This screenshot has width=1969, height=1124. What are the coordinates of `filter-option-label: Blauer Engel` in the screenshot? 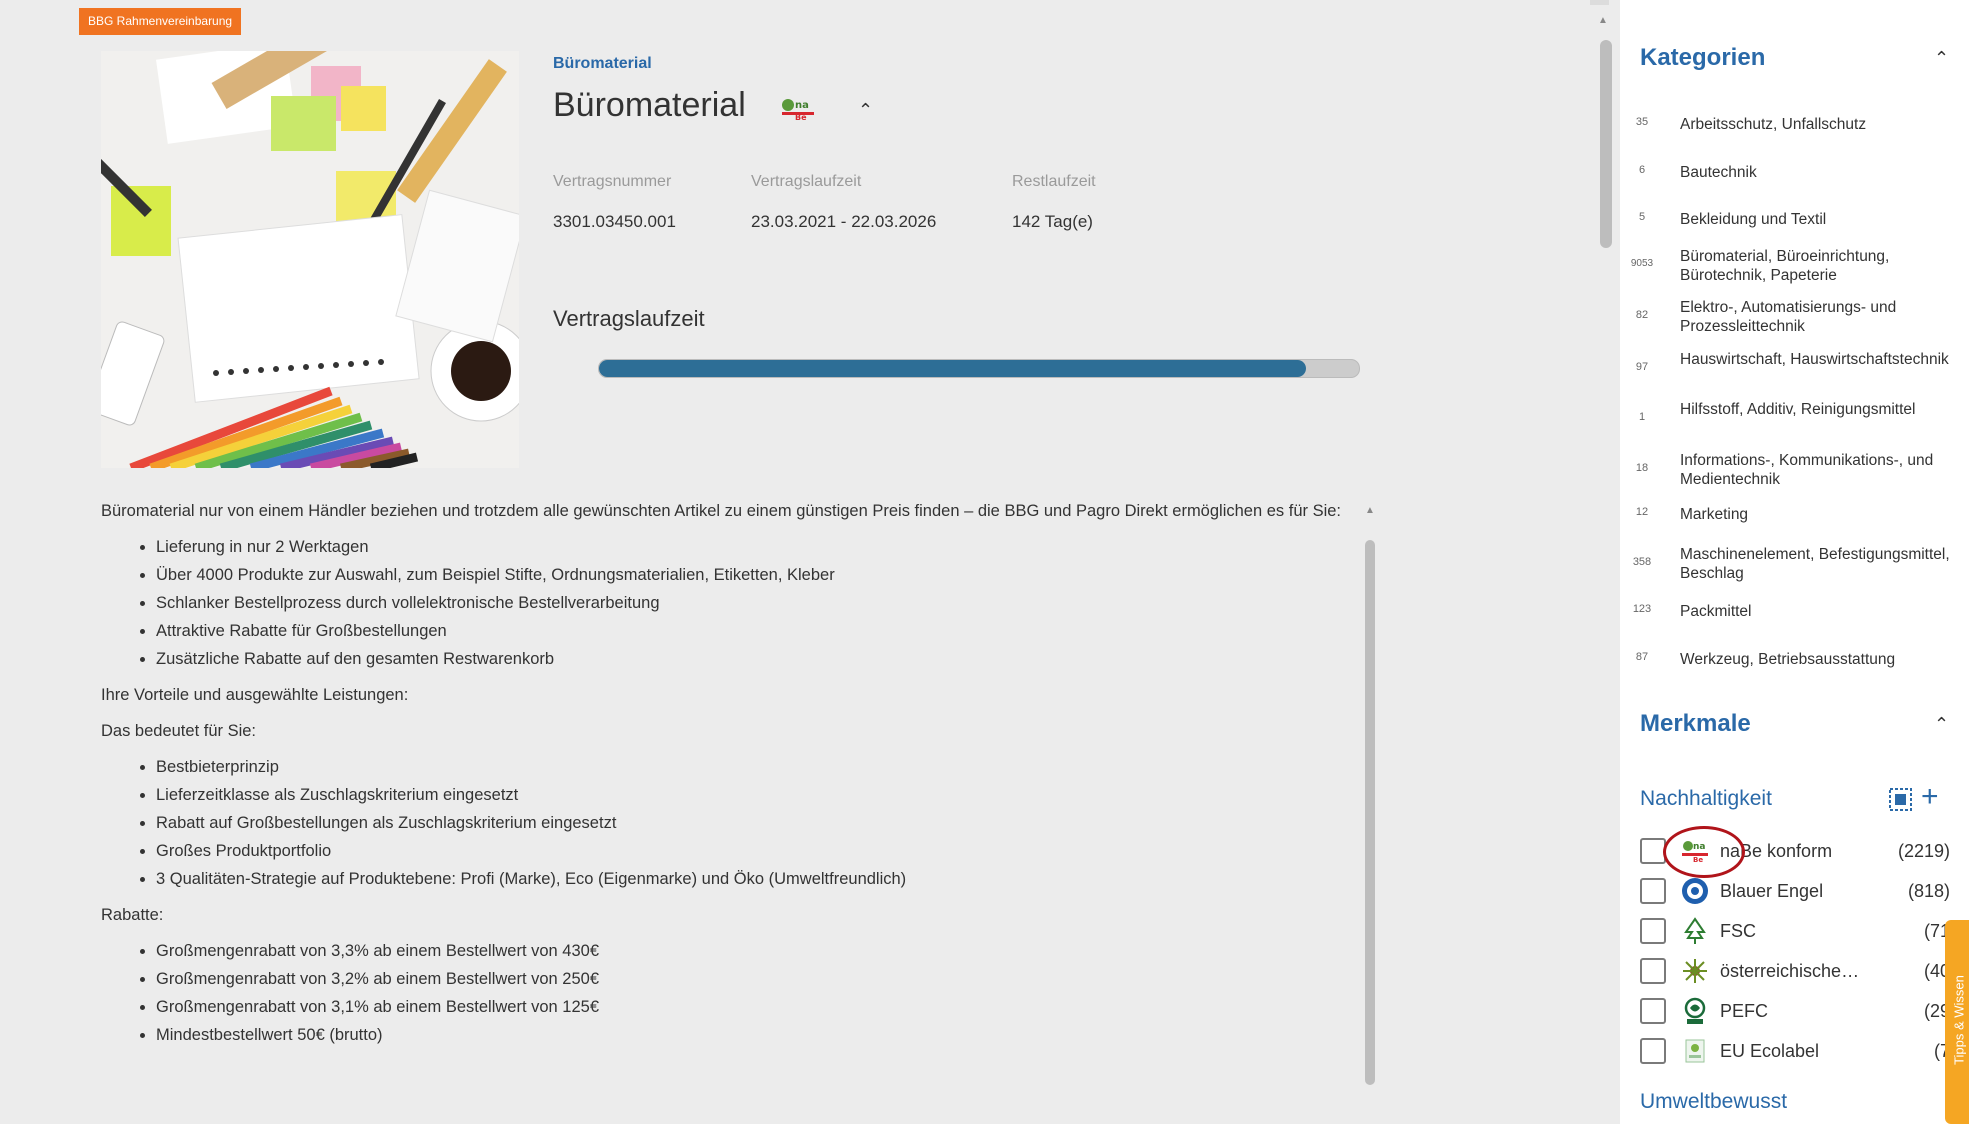 It's located at (1772, 891).